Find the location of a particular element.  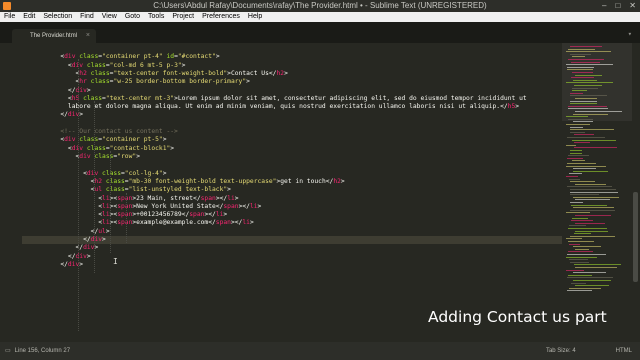

code-token: "w-25 border-bottom border-primary" is located at coordinates (180, 82).